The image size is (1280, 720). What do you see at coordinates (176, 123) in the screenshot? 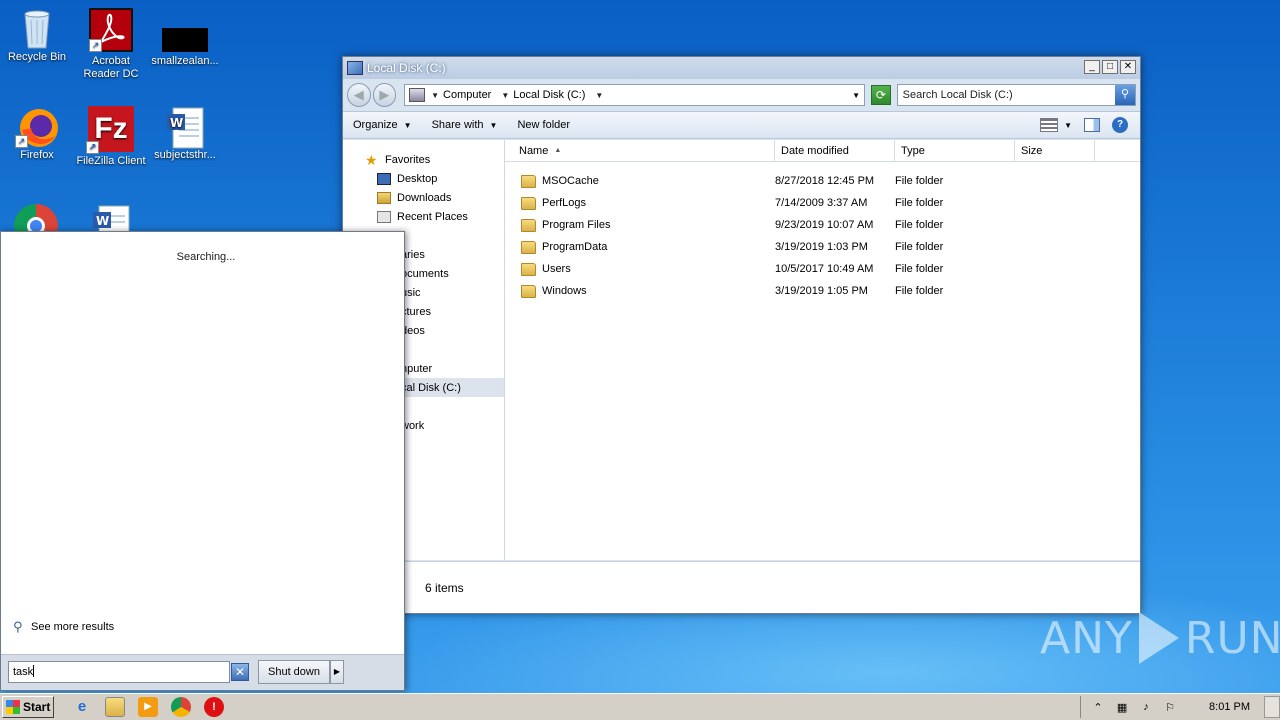
I see `svg-text: W` at bounding box center [176, 123].